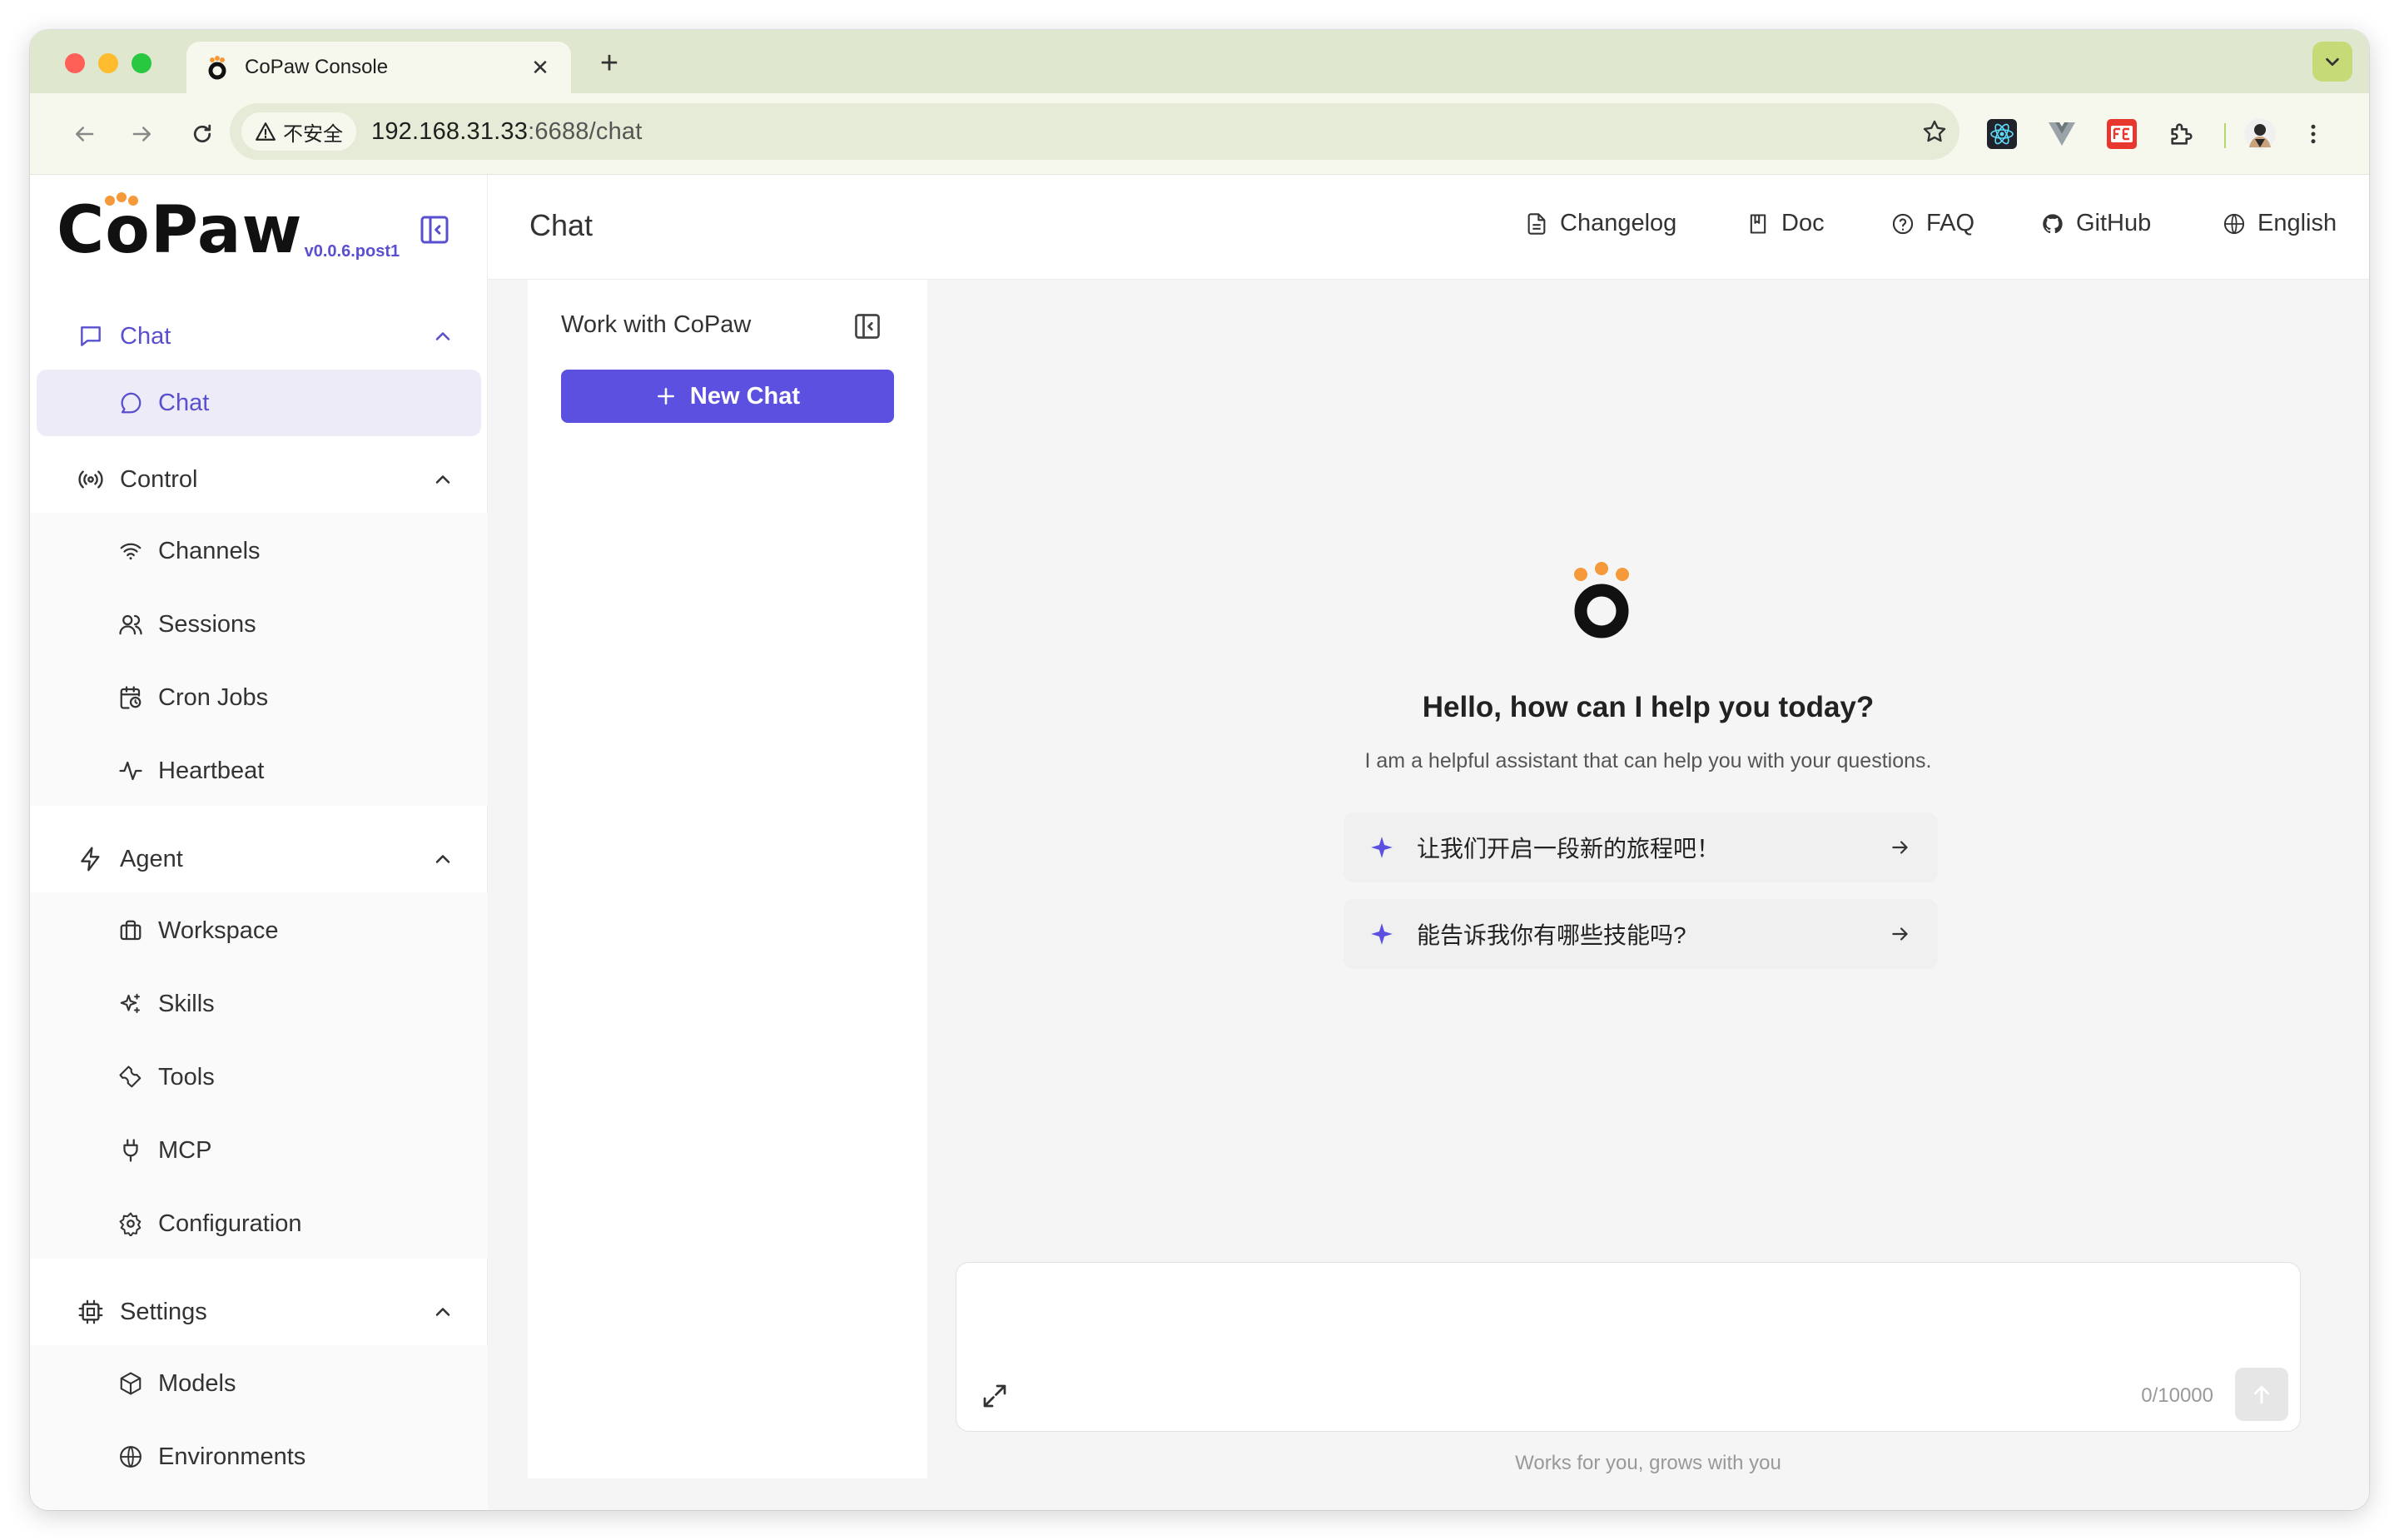  Describe the element at coordinates (1950, 223) in the screenshot. I see `header-link-label: FAQ` at that location.